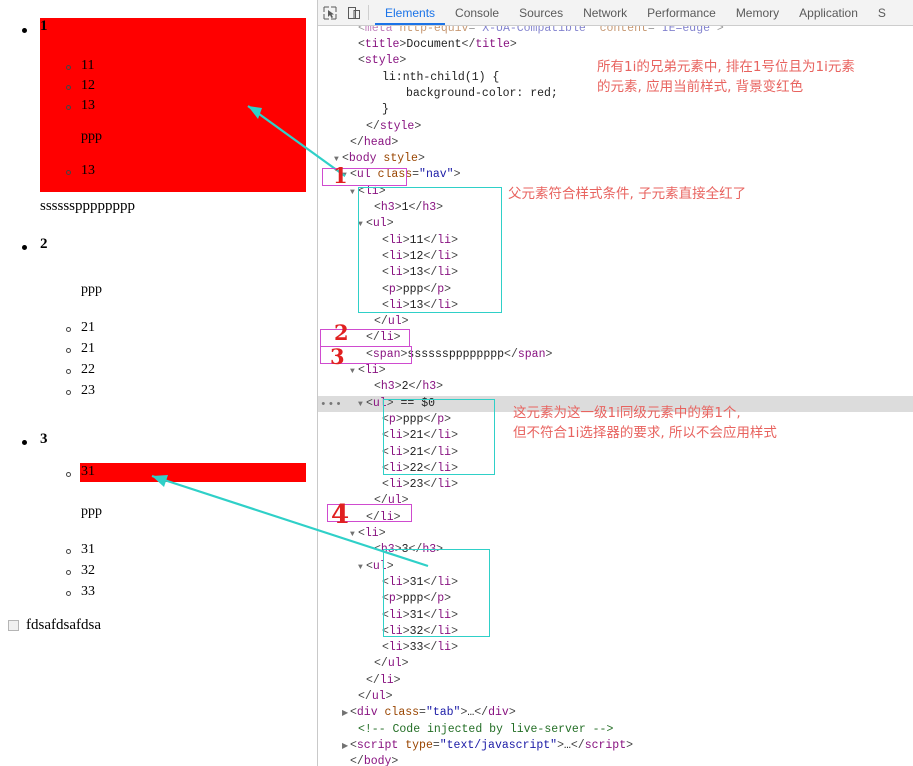 The width and height of the screenshot is (913, 766). I want to click on list-item: 31, so click(88, 471).